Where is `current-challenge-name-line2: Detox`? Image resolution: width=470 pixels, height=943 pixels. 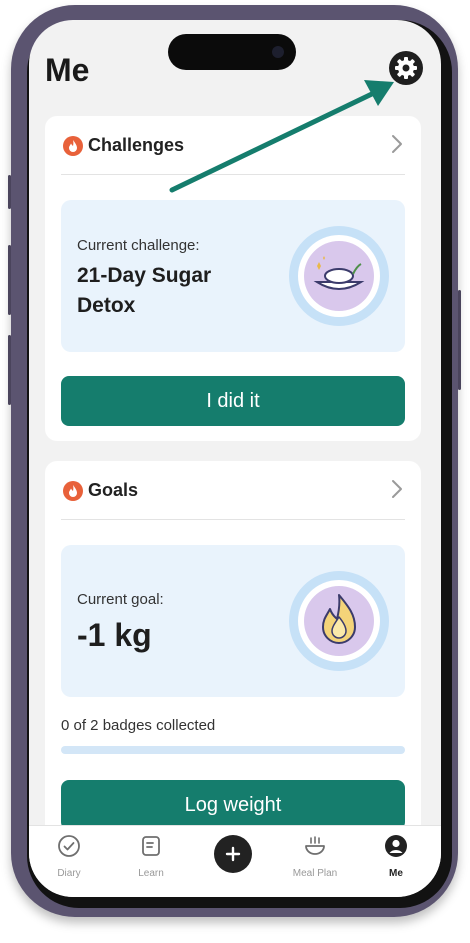
current-challenge-name-line2: Detox is located at coordinates (106, 305).